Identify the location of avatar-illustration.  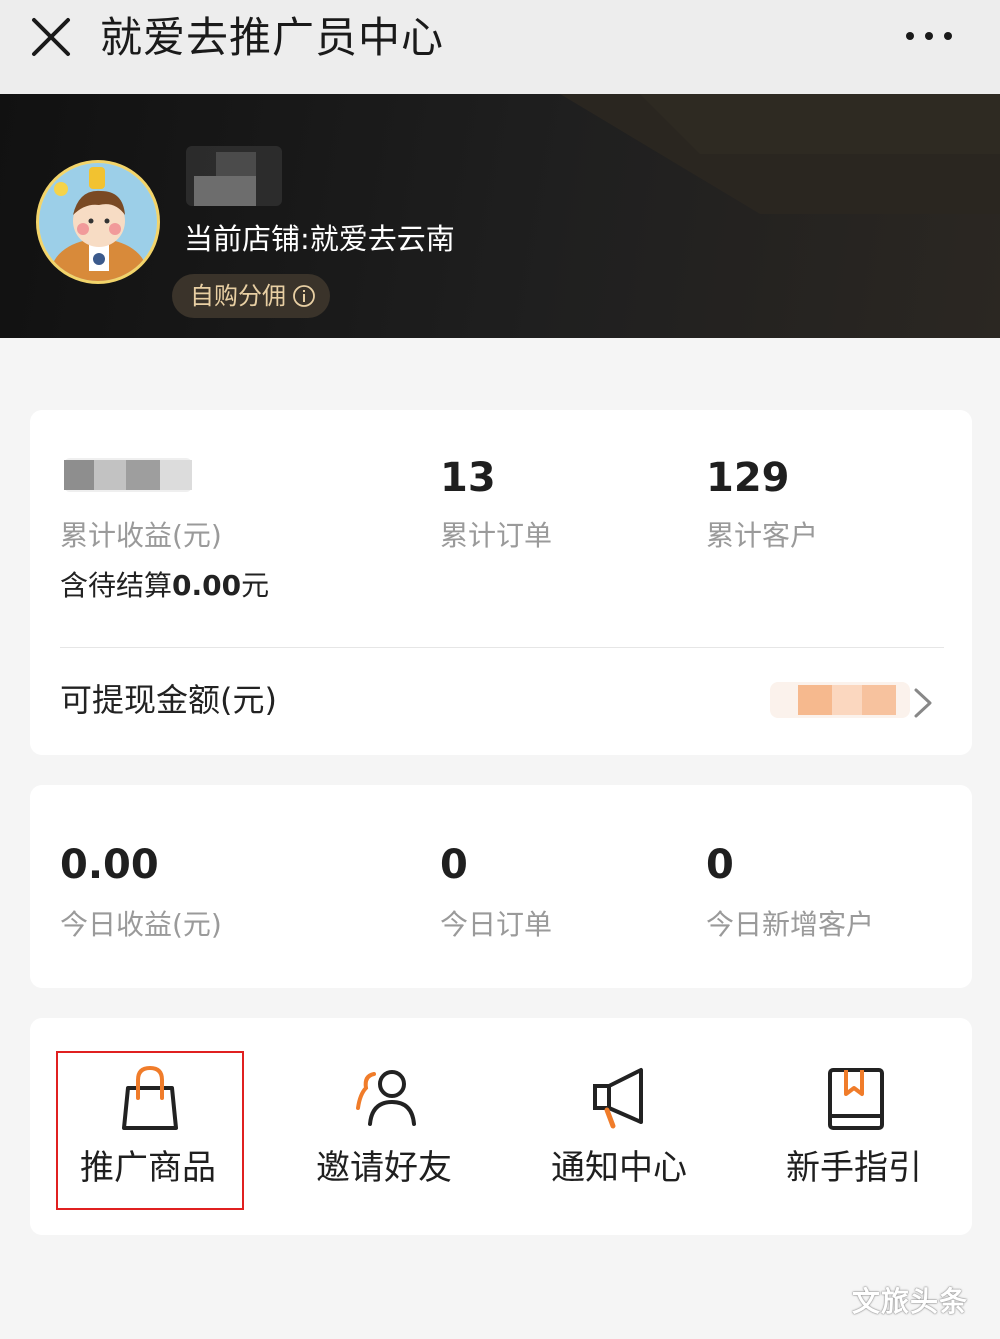
(98, 222).